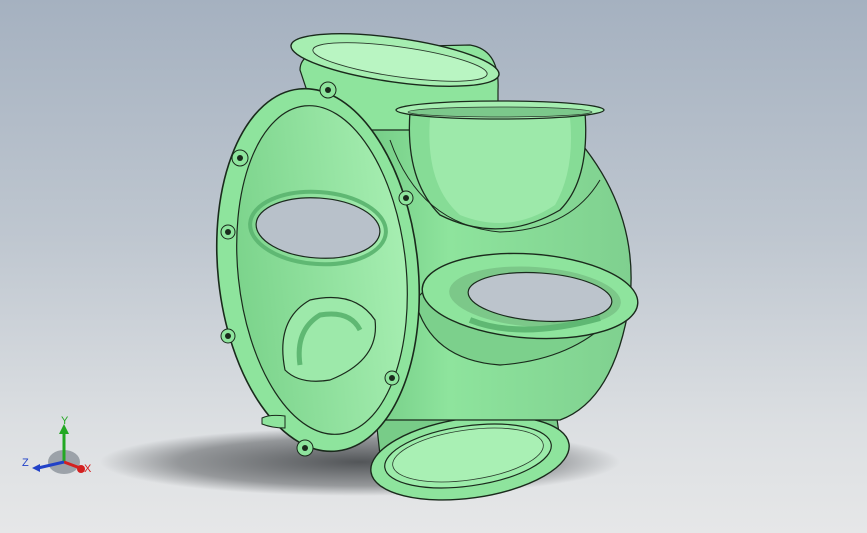  Describe the element at coordinates (88, 469) in the screenshot. I see `x-axis-label: X` at that location.